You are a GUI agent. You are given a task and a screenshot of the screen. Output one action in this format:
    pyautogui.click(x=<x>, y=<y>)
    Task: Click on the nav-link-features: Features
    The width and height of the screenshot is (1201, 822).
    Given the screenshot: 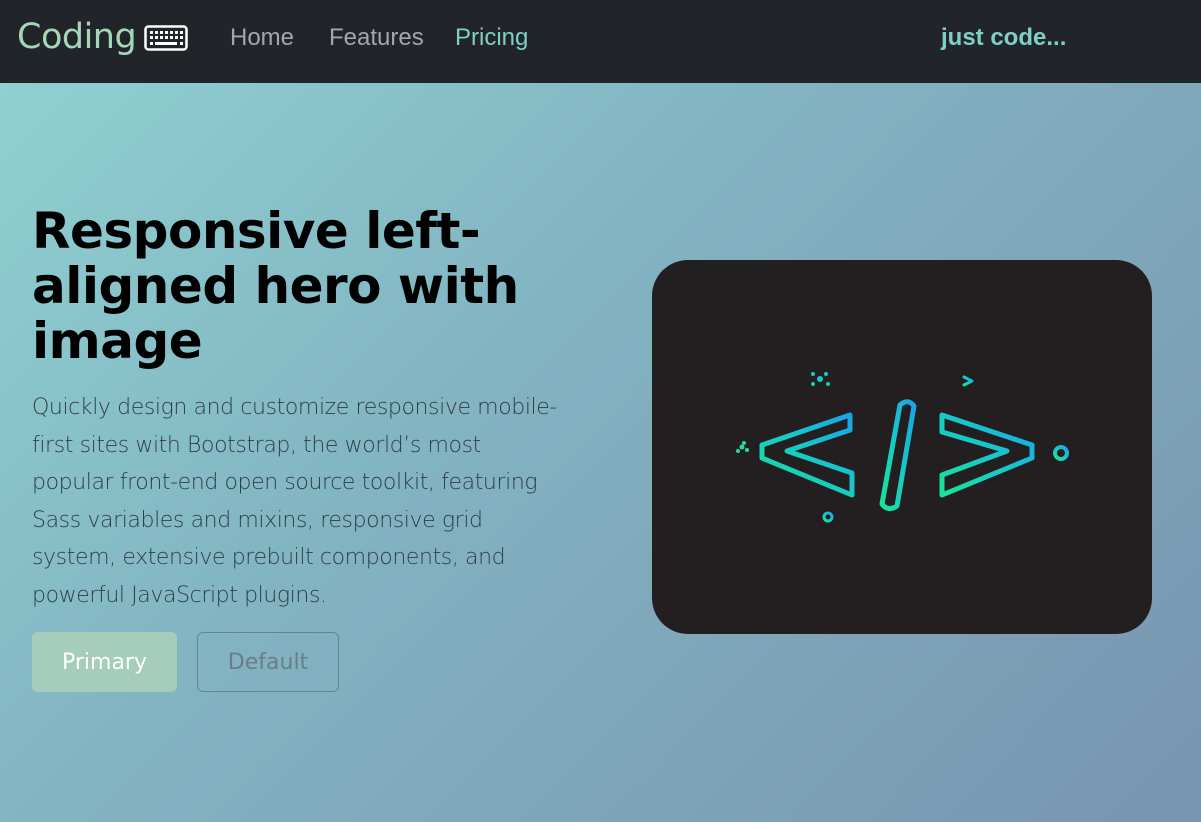 What is the action you would take?
    pyautogui.click(x=376, y=38)
    